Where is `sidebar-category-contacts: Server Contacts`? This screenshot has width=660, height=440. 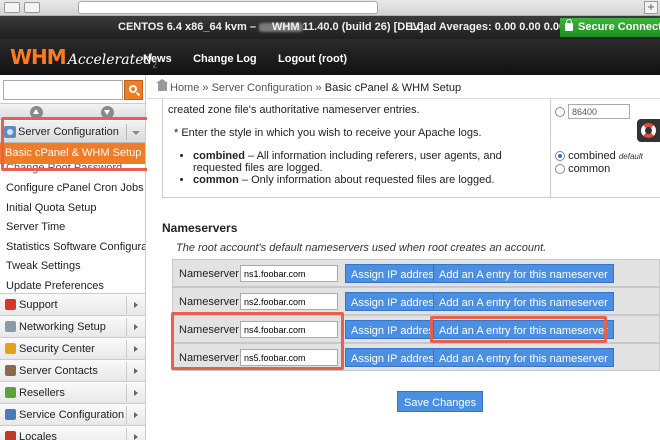 sidebar-category-contacts: Server Contacts is located at coordinates (72, 370).